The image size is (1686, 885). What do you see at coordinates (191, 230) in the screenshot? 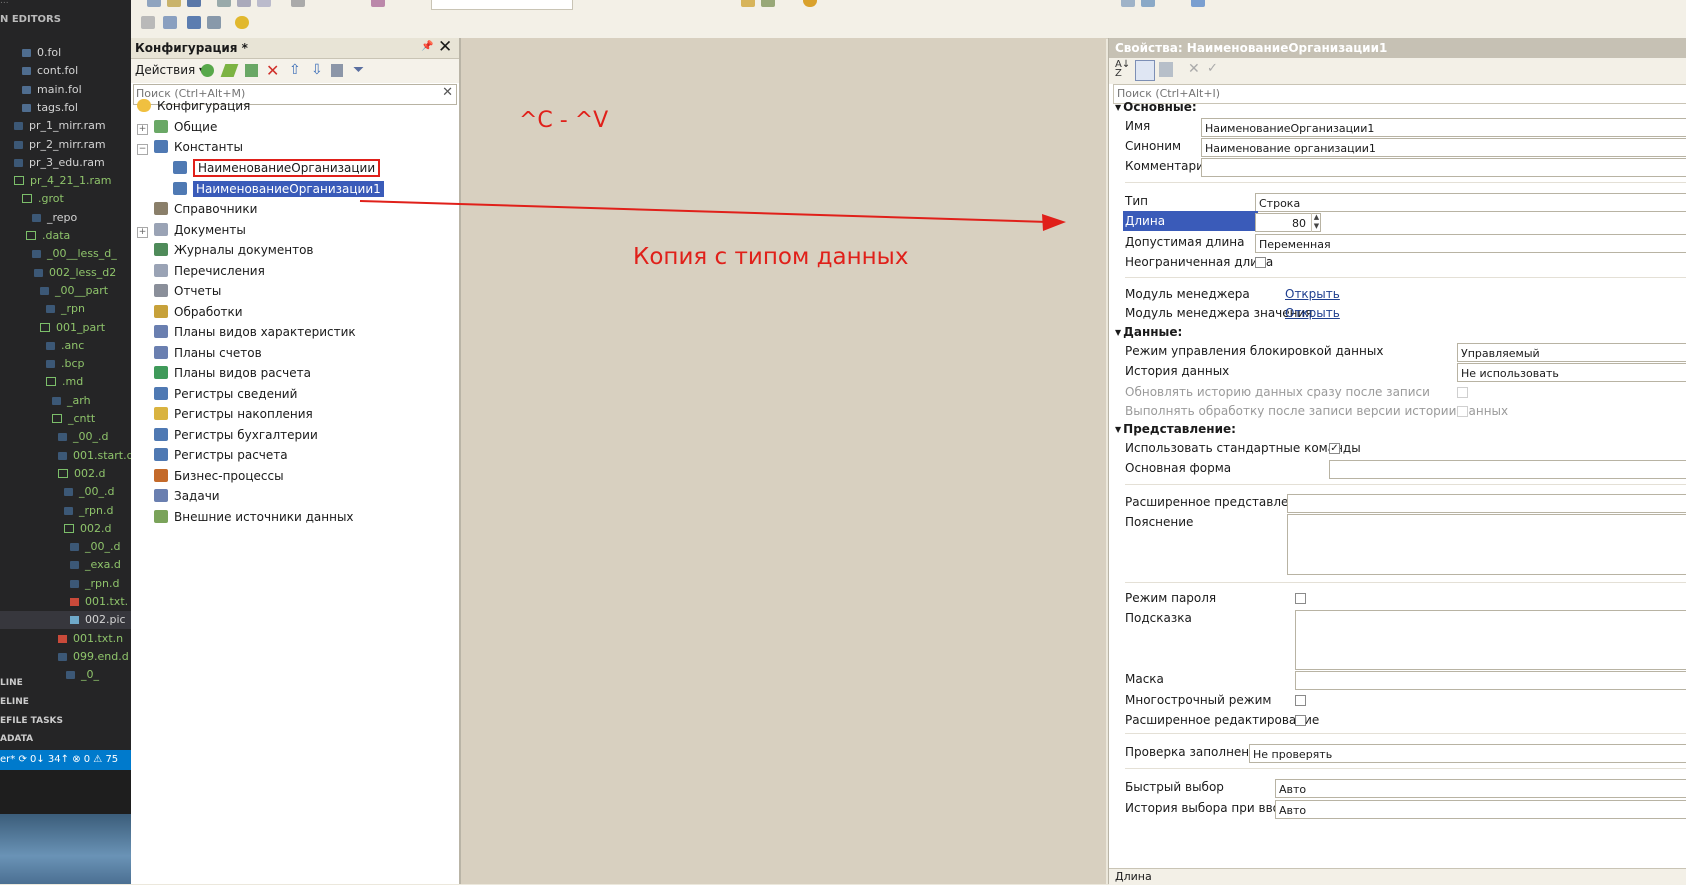
I see `tree-item: + Документы` at bounding box center [191, 230].